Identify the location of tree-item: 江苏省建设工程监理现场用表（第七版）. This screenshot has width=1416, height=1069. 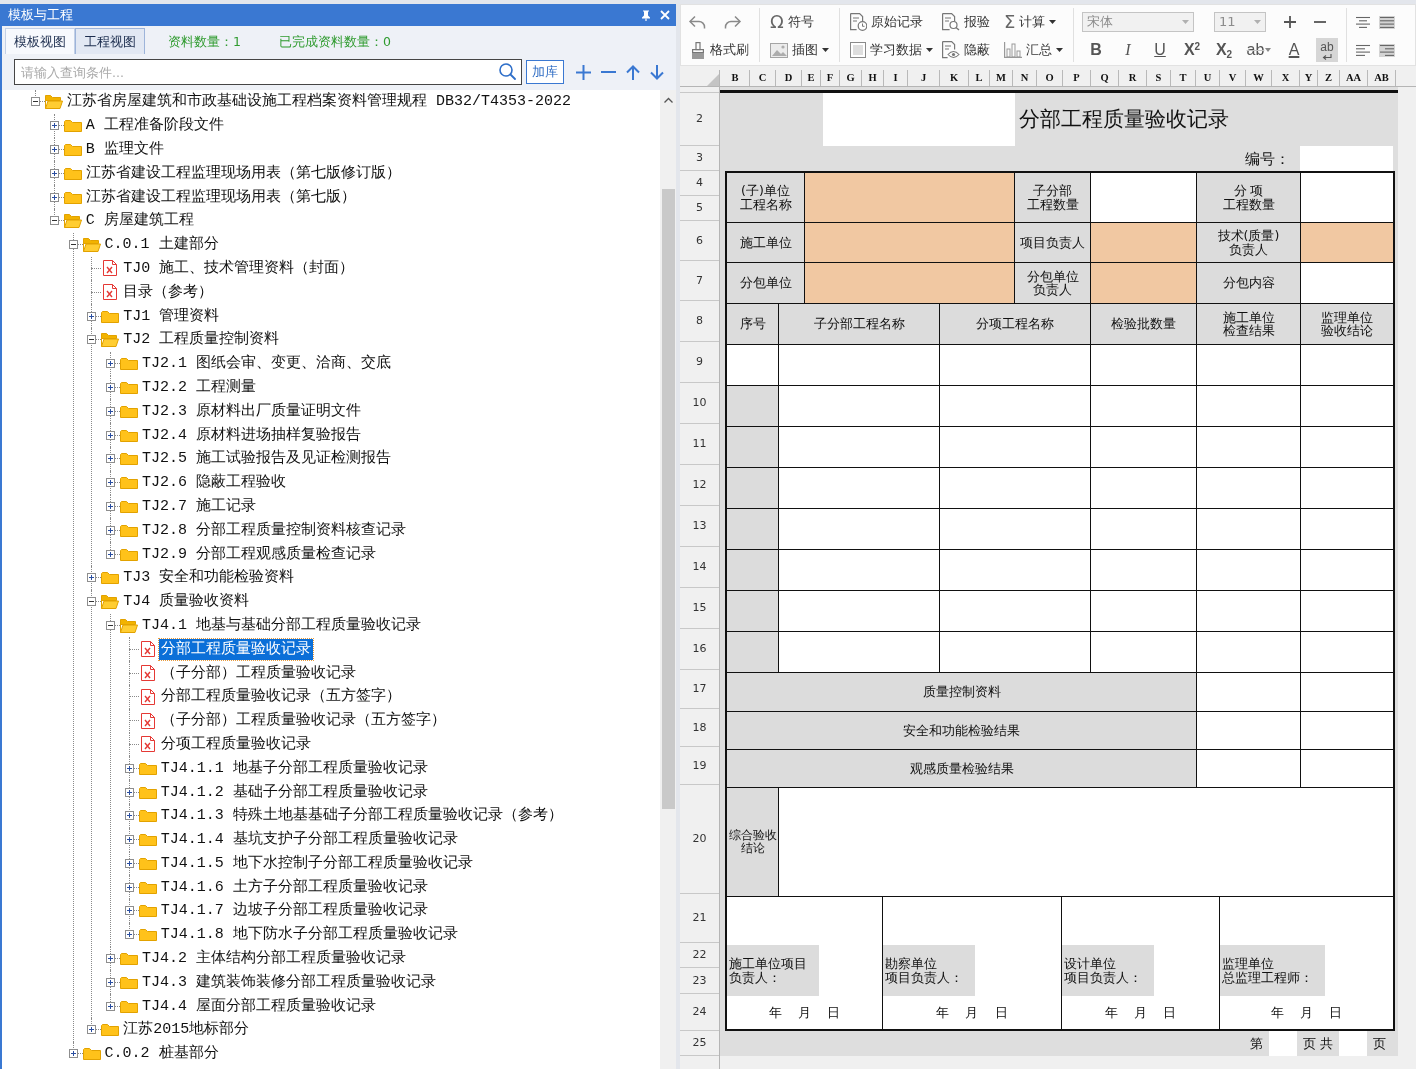
(220, 197).